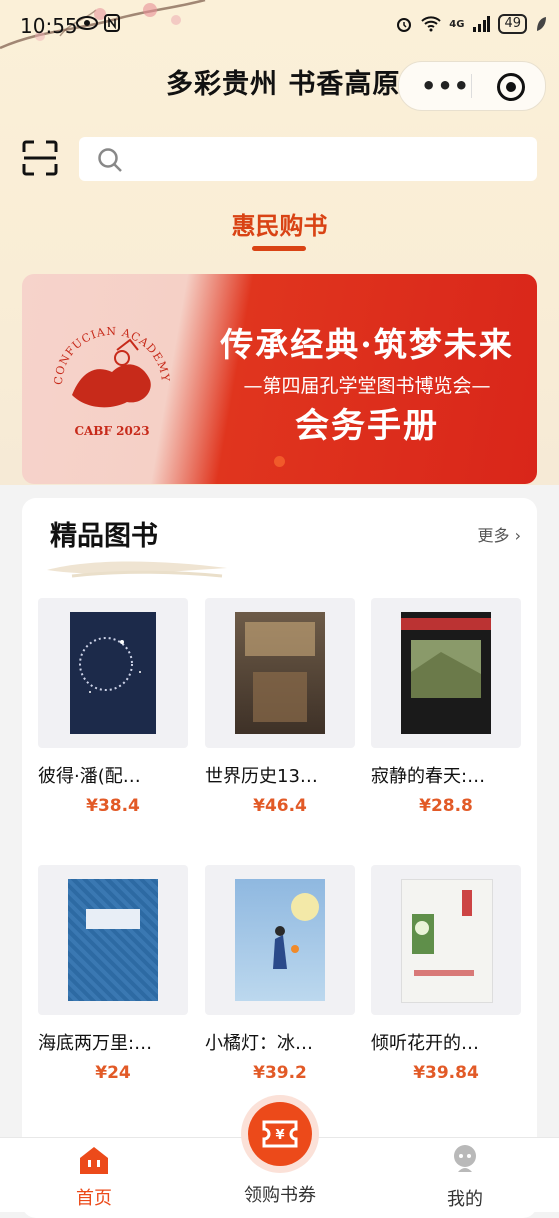  I want to click on book-card: 世界历史13… ¥46.4, so click(280, 707).